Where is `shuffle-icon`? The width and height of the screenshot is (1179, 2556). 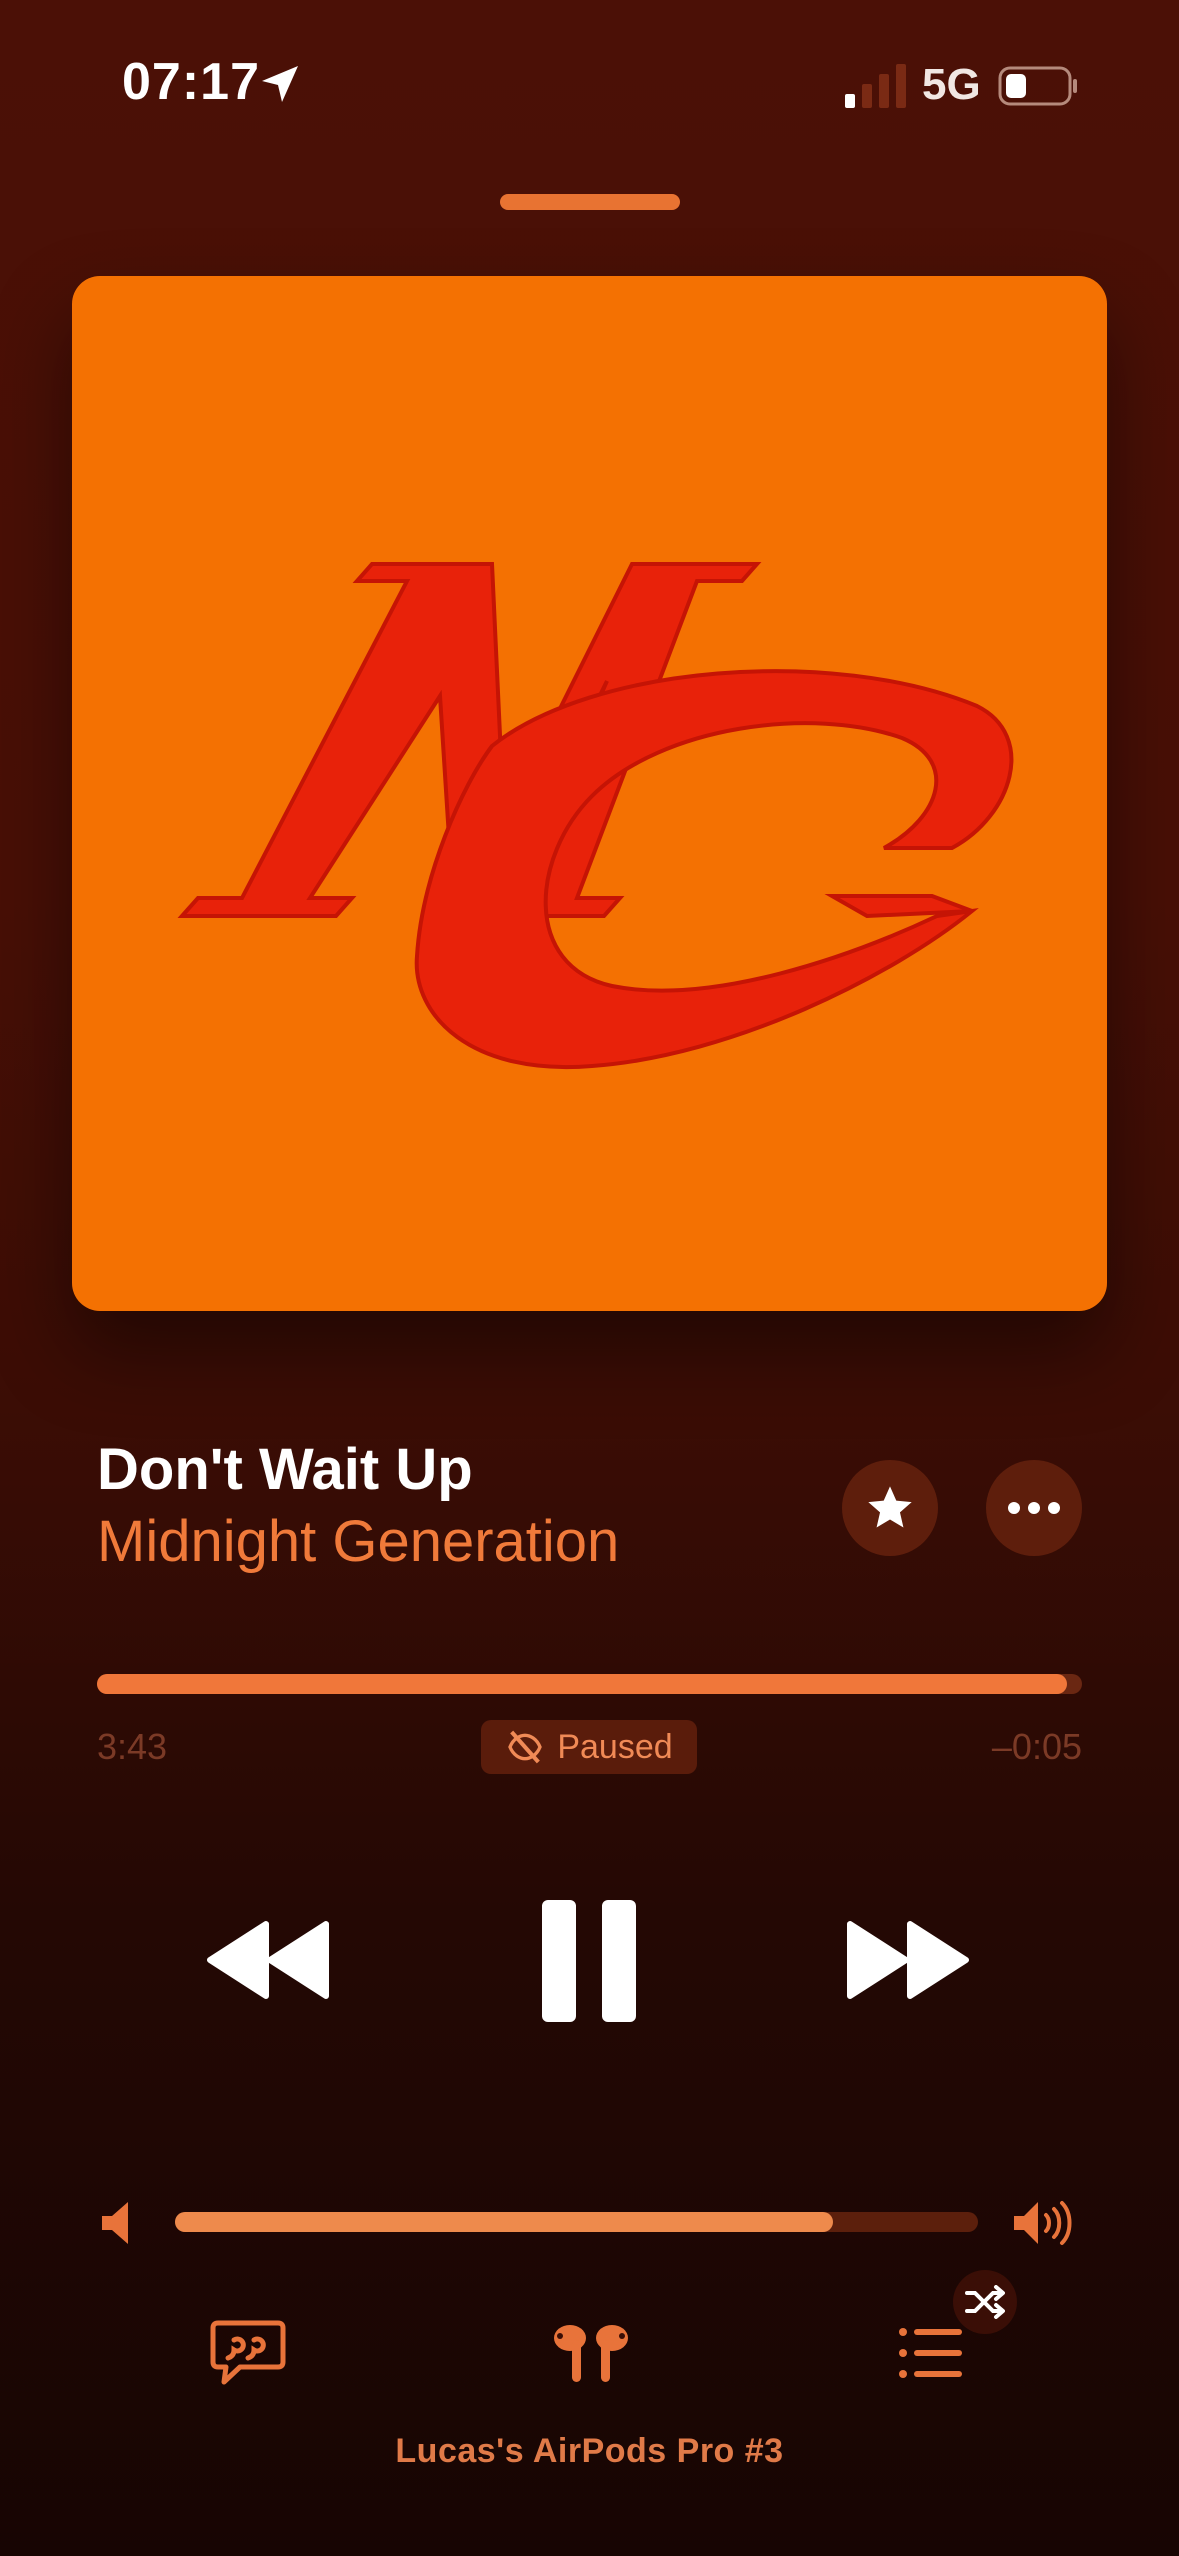
shuffle-icon is located at coordinates (985, 2302).